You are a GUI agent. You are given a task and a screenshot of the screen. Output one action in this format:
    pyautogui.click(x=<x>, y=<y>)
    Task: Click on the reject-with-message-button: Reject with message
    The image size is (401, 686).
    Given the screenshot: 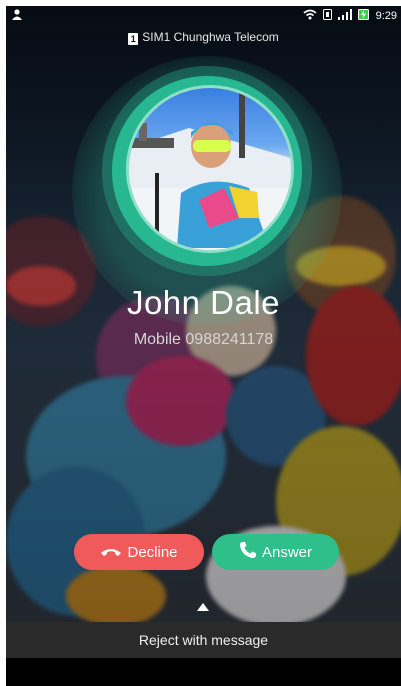 What is the action you would take?
    pyautogui.click(x=203, y=640)
    